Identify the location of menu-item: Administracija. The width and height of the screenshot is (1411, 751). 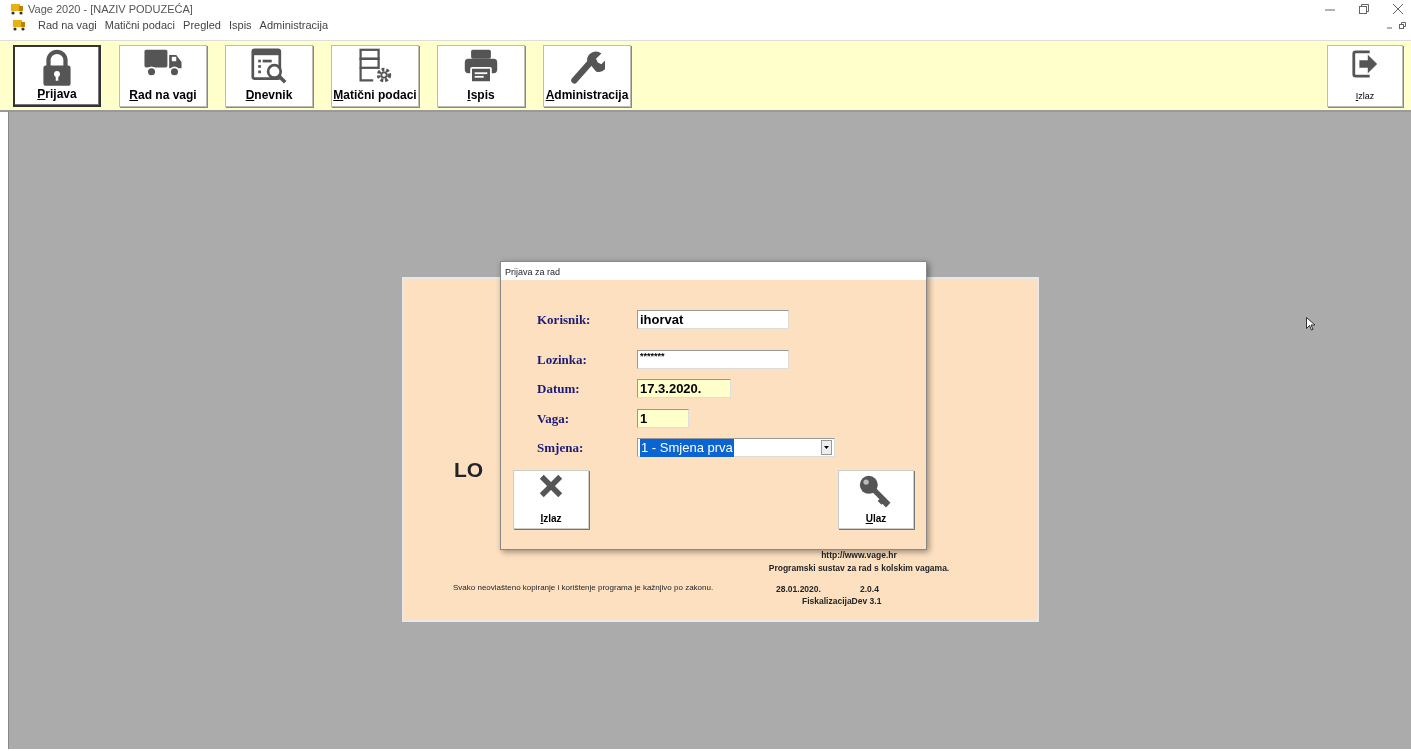
(294, 25).